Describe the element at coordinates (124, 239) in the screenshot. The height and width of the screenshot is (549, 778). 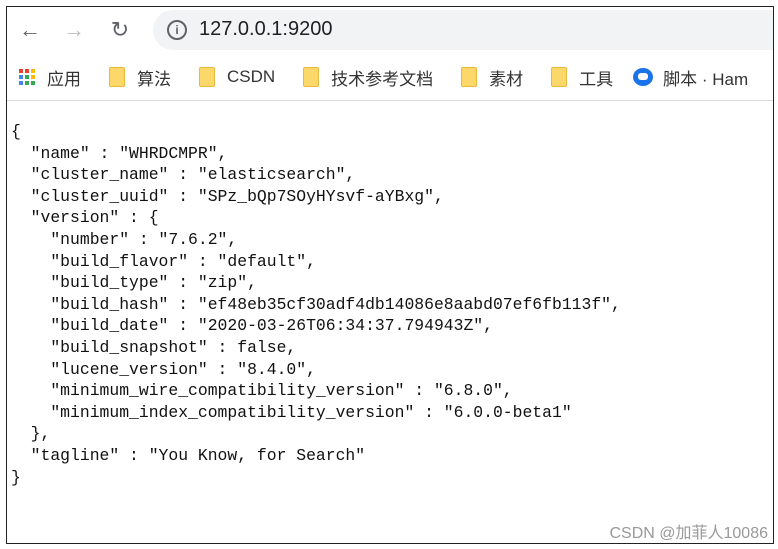
I see `json-line: "number" : "7.6.2",` at that location.